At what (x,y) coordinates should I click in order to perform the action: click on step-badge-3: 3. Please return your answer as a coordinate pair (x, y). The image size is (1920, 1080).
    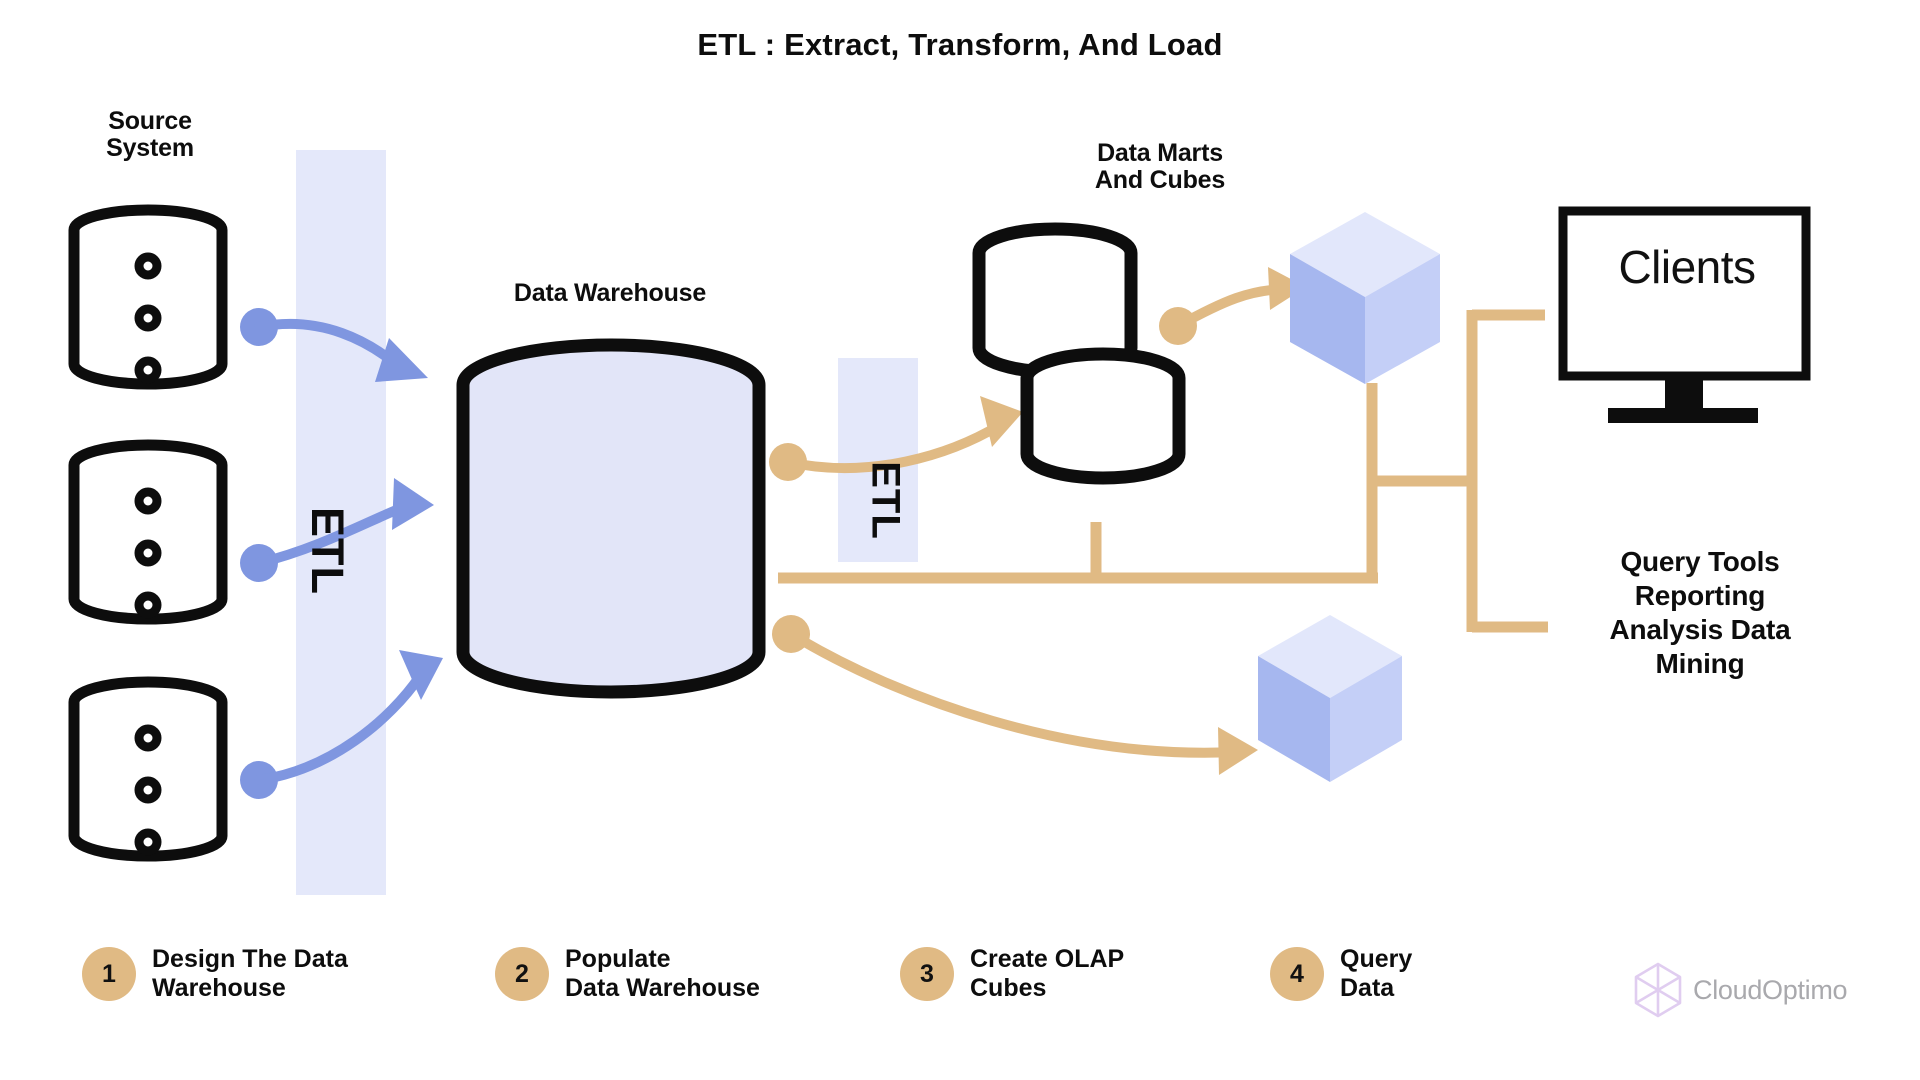
    Looking at the image, I should click on (927, 974).